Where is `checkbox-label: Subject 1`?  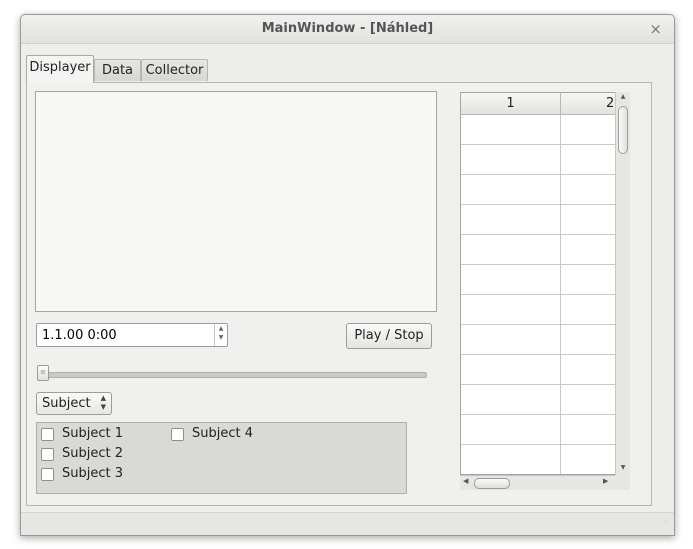 checkbox-label: Subject 1 is located at coordinates (93, 433).